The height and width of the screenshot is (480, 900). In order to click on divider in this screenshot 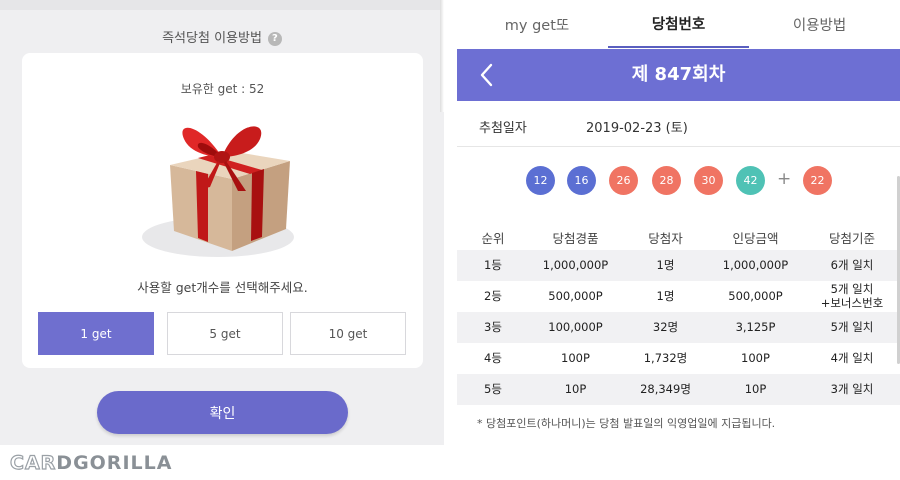, I will do `click(678, 146)`.